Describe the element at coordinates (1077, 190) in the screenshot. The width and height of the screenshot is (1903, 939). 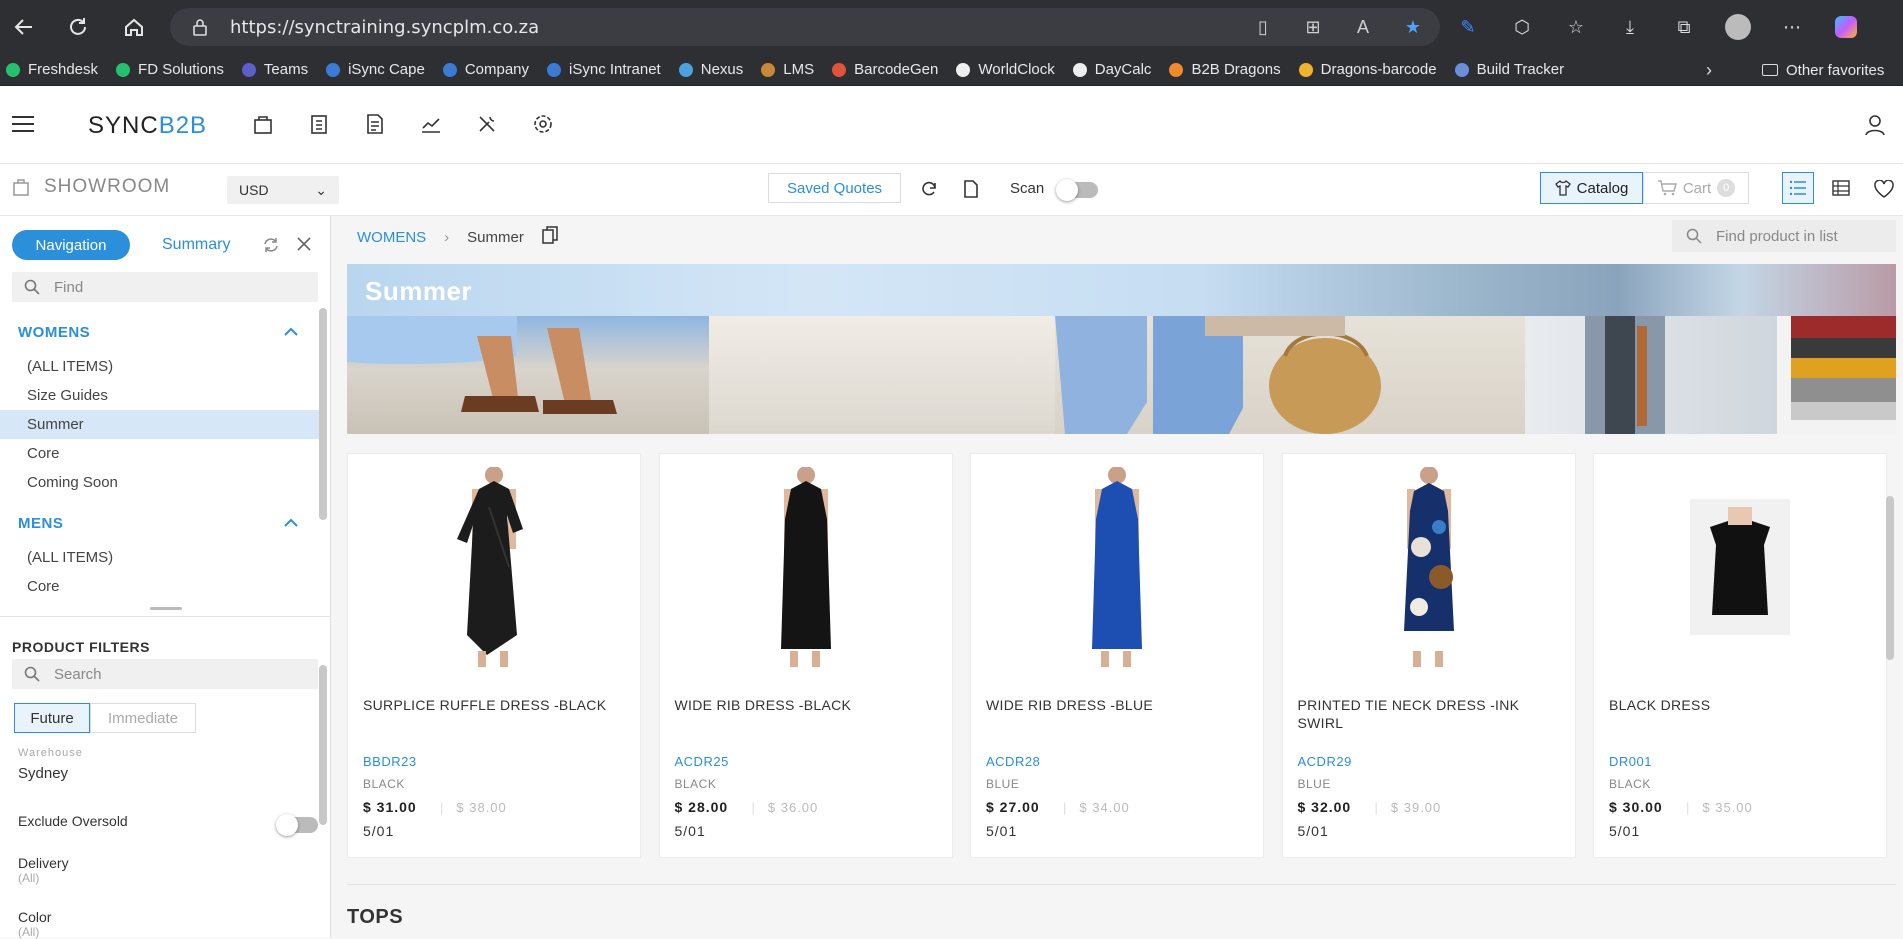
I see `scan-toggle` at that location.